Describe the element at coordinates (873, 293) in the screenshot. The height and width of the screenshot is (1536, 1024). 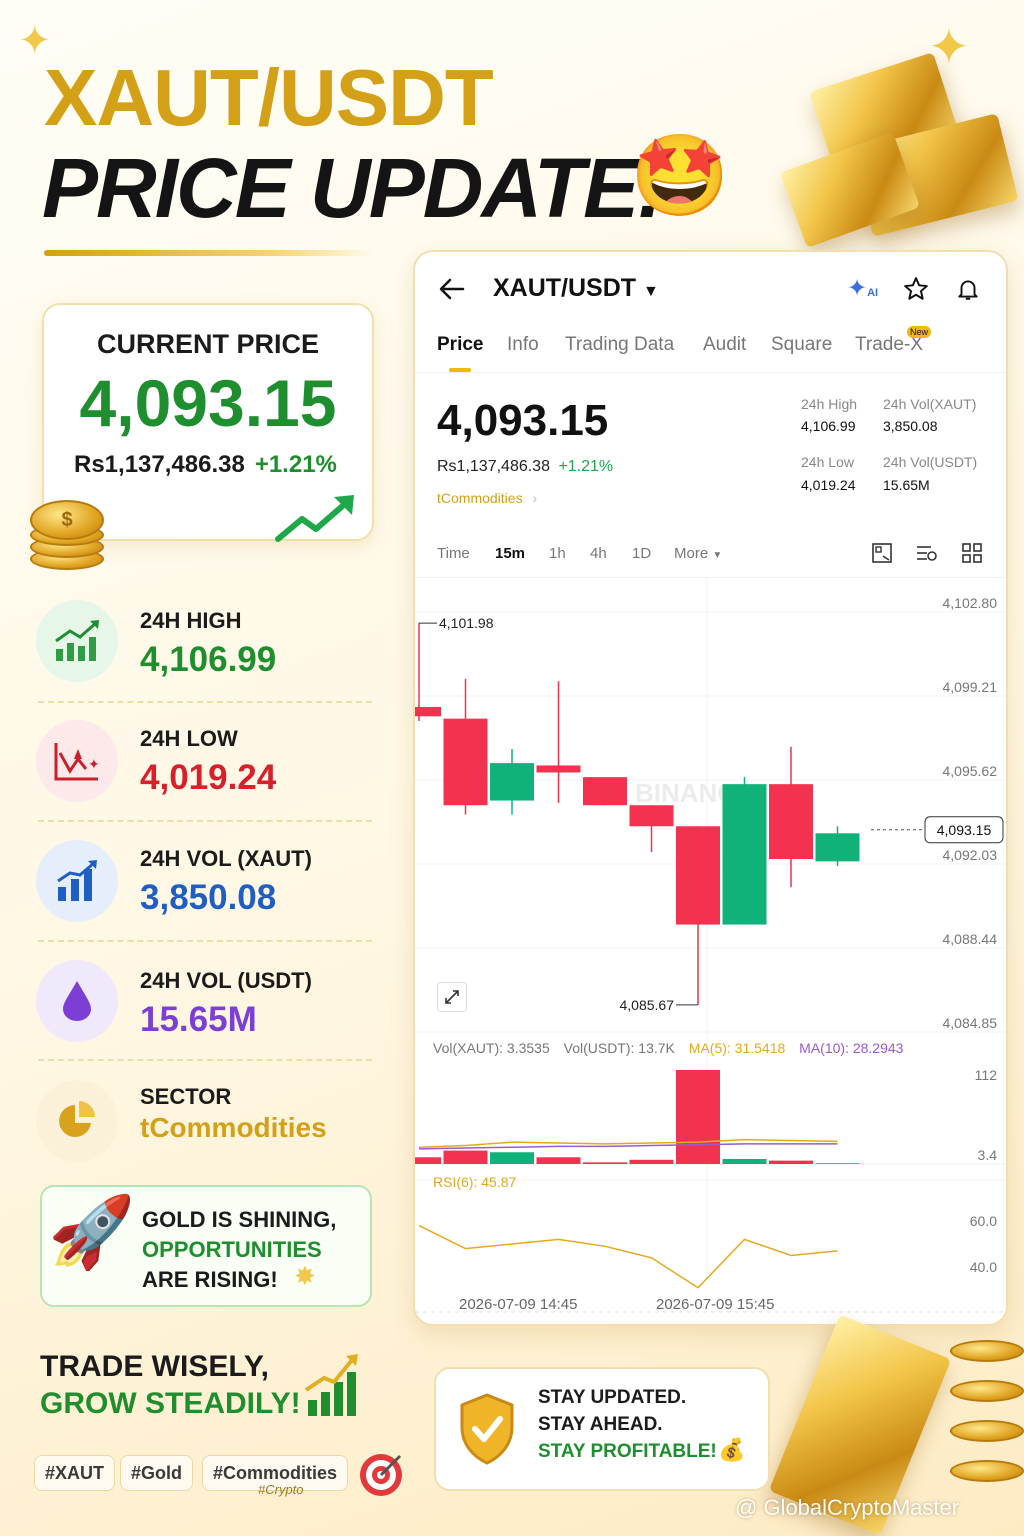
I see `ai-label: AI` at that location.